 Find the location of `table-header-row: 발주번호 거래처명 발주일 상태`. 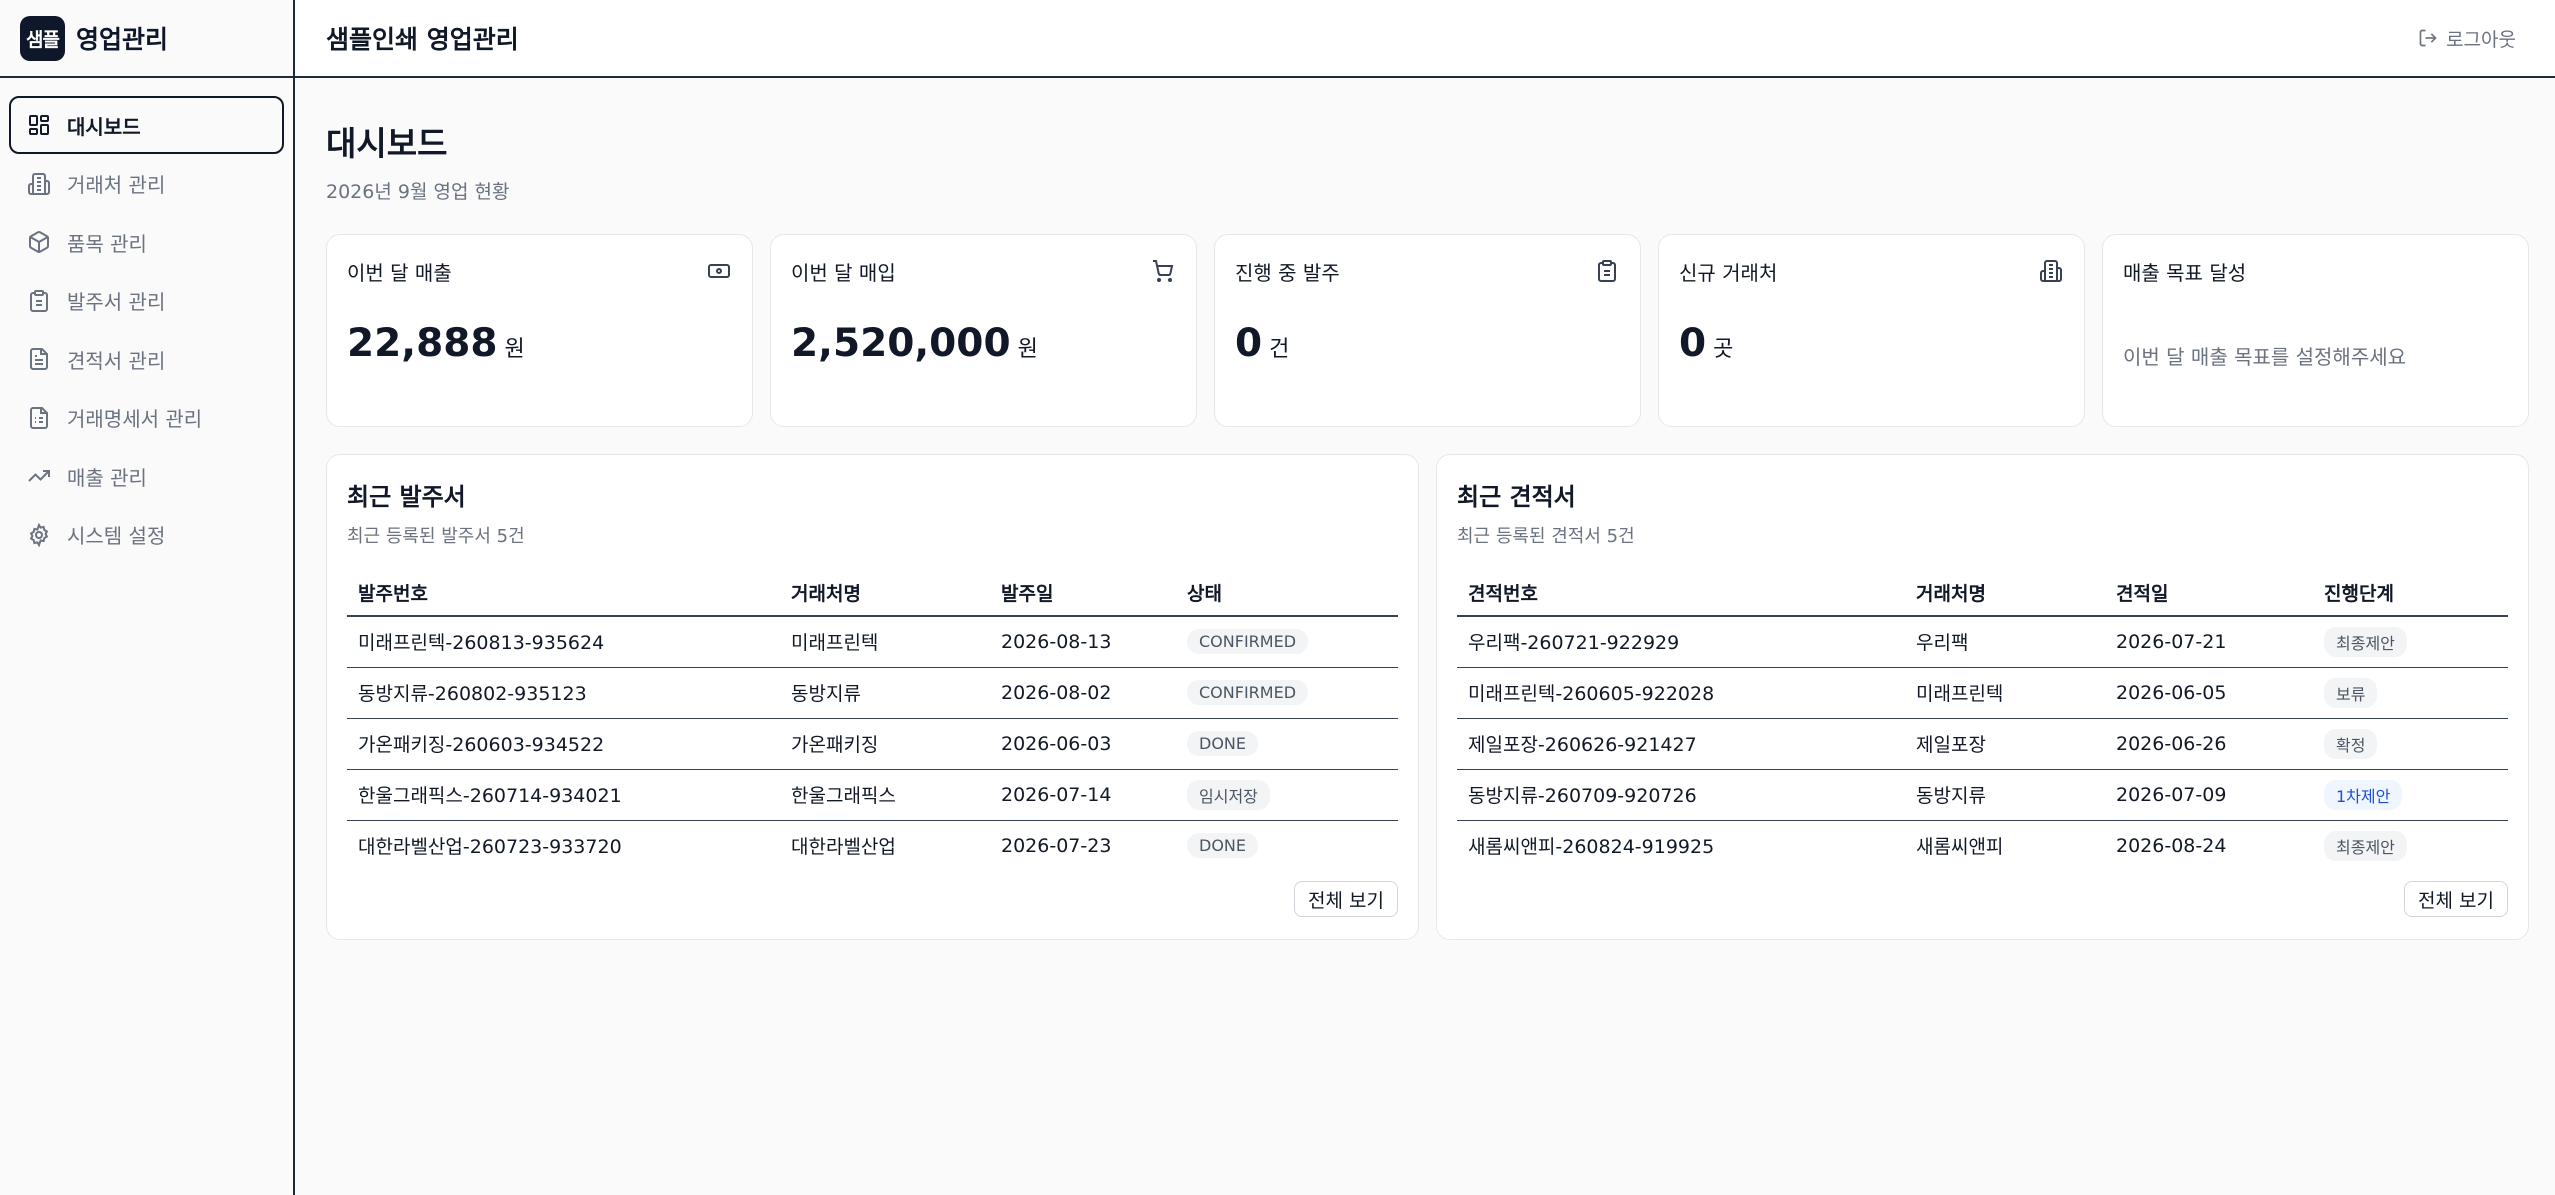

table-header-row: 발주번호 거래처명 발주일 상태 is located at coordinates (872, 593).